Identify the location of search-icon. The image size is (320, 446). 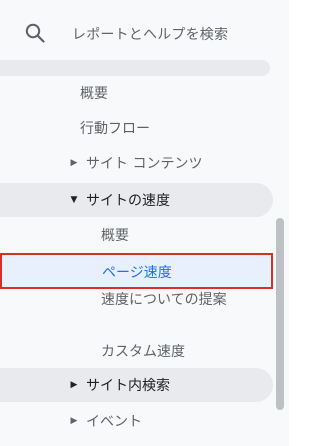
(35, 33).